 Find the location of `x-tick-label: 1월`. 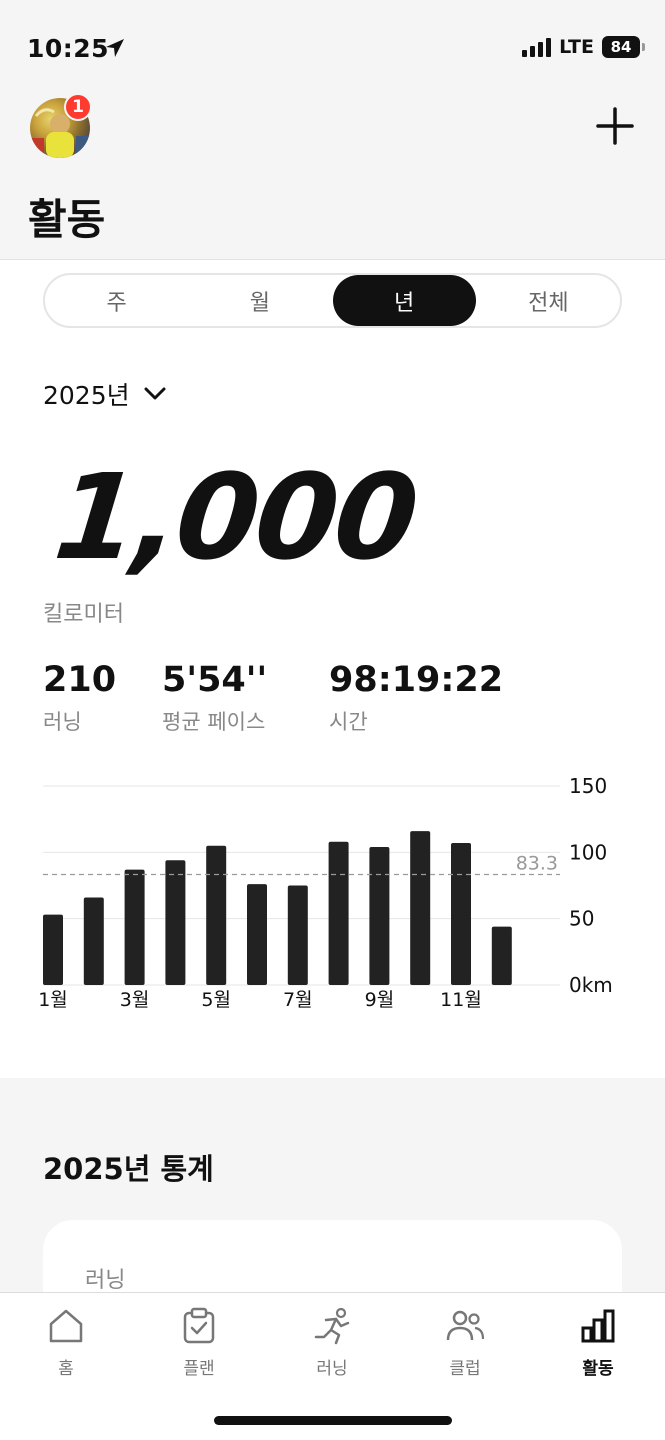

x-tick-label: 1월 is located at coordinates (53, 1000).